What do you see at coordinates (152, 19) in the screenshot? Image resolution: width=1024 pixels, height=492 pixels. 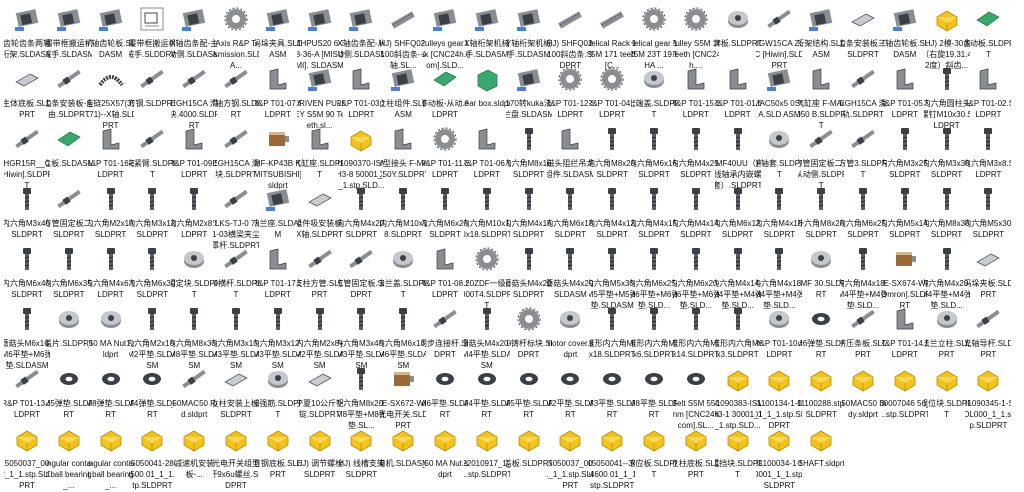 I see `drawing-icon` at bounding box center [152, 19].